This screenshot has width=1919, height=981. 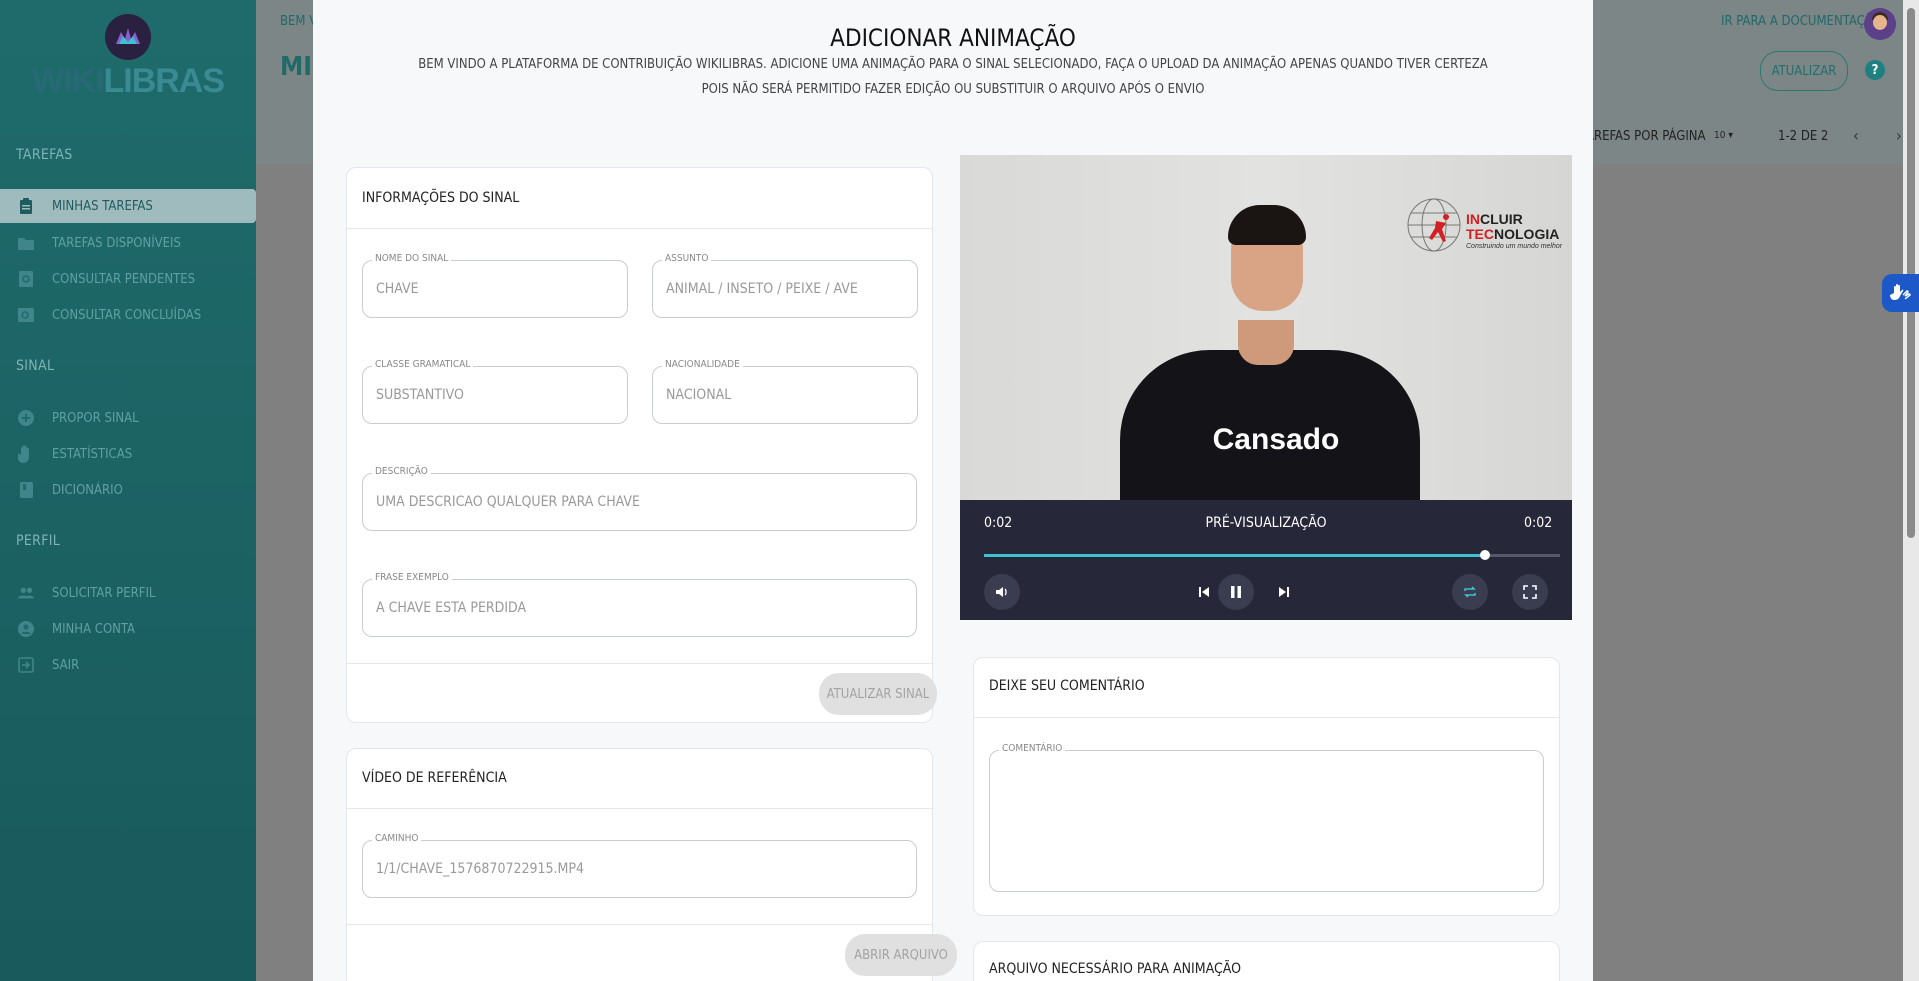 I want to click on logo-text-part2: LIBRAS, so click(x=164, y=81).